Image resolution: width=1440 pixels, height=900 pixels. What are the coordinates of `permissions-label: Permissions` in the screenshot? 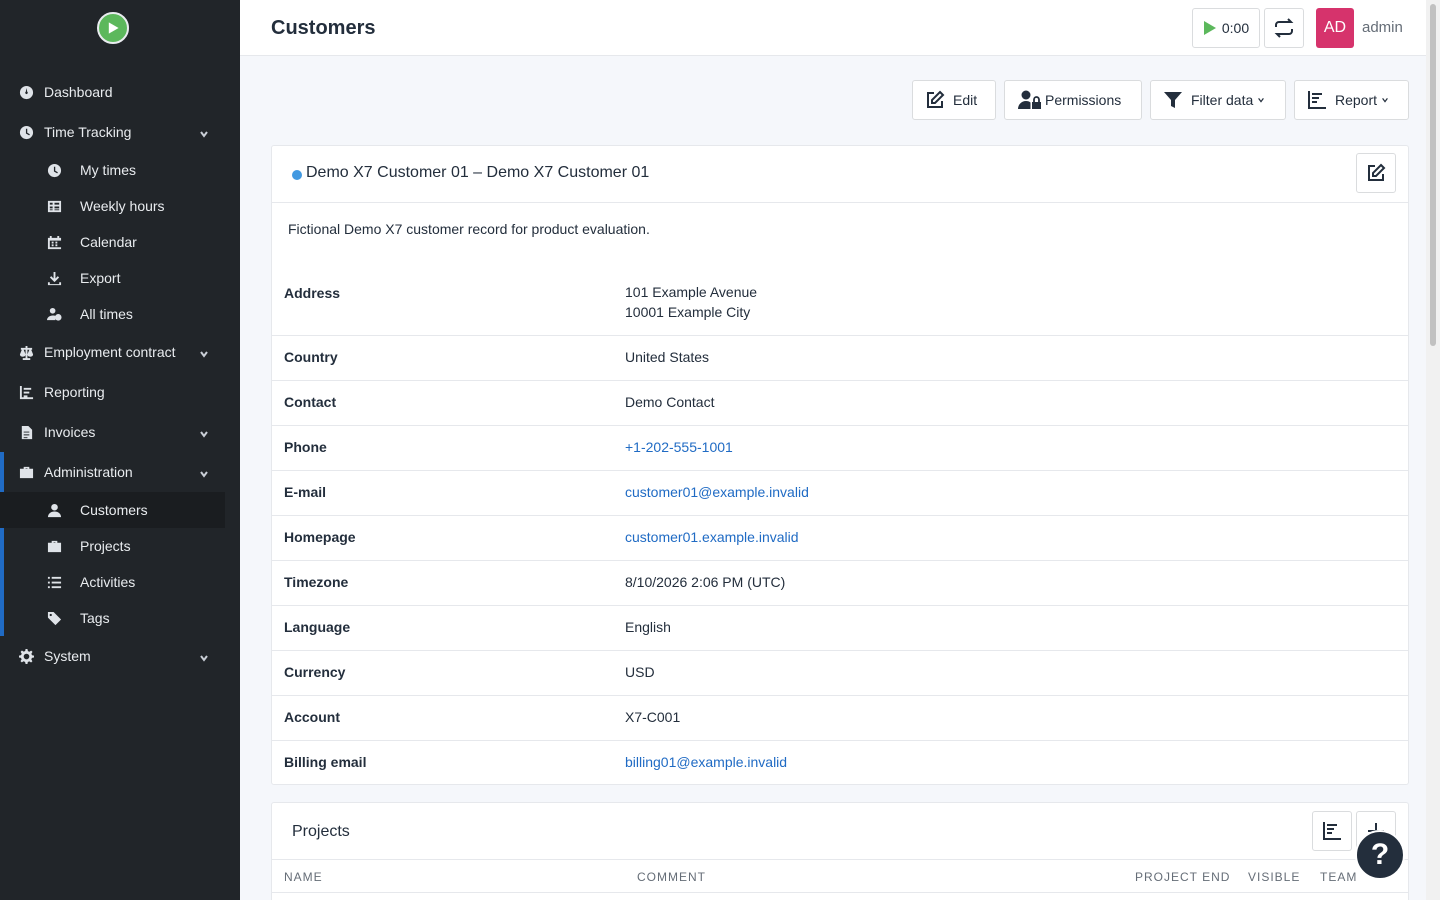 It's located at (1083, 100).